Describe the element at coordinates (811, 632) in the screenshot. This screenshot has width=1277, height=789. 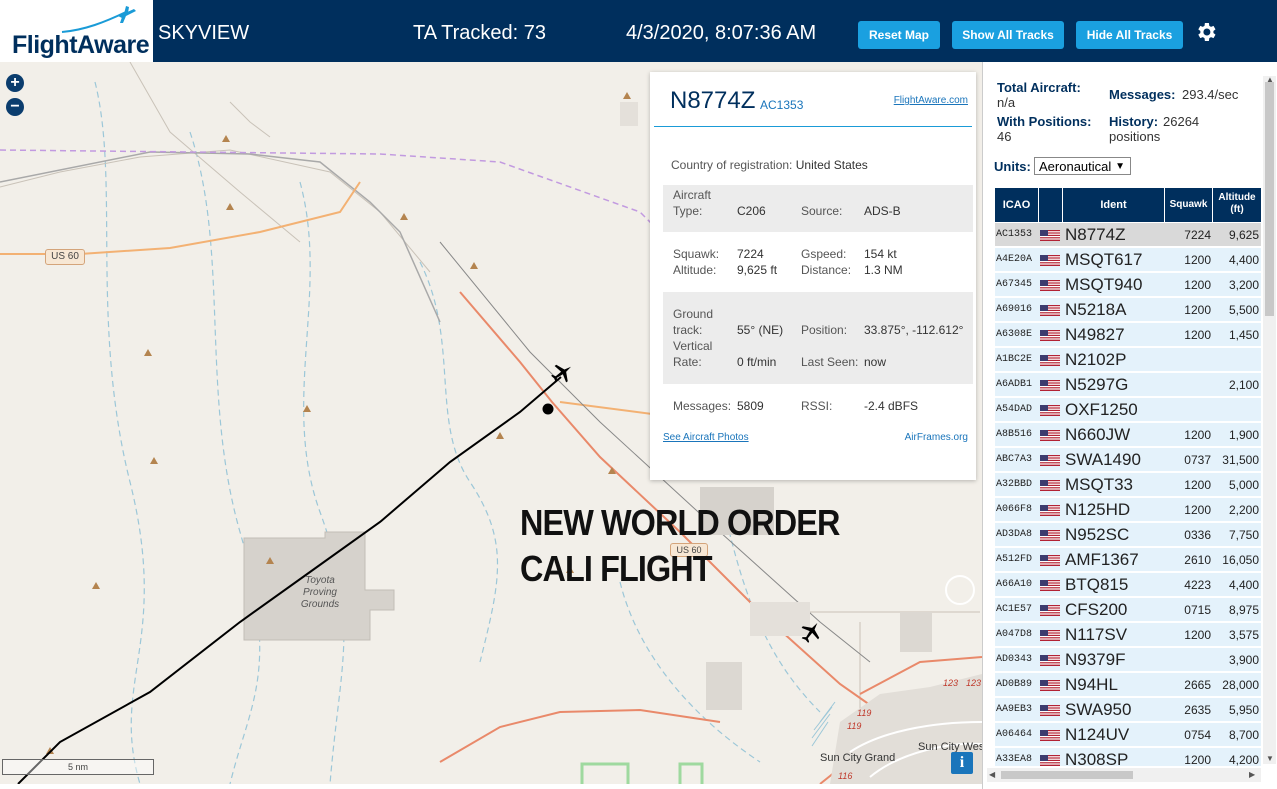
I see `aircraft-icon` at that location.